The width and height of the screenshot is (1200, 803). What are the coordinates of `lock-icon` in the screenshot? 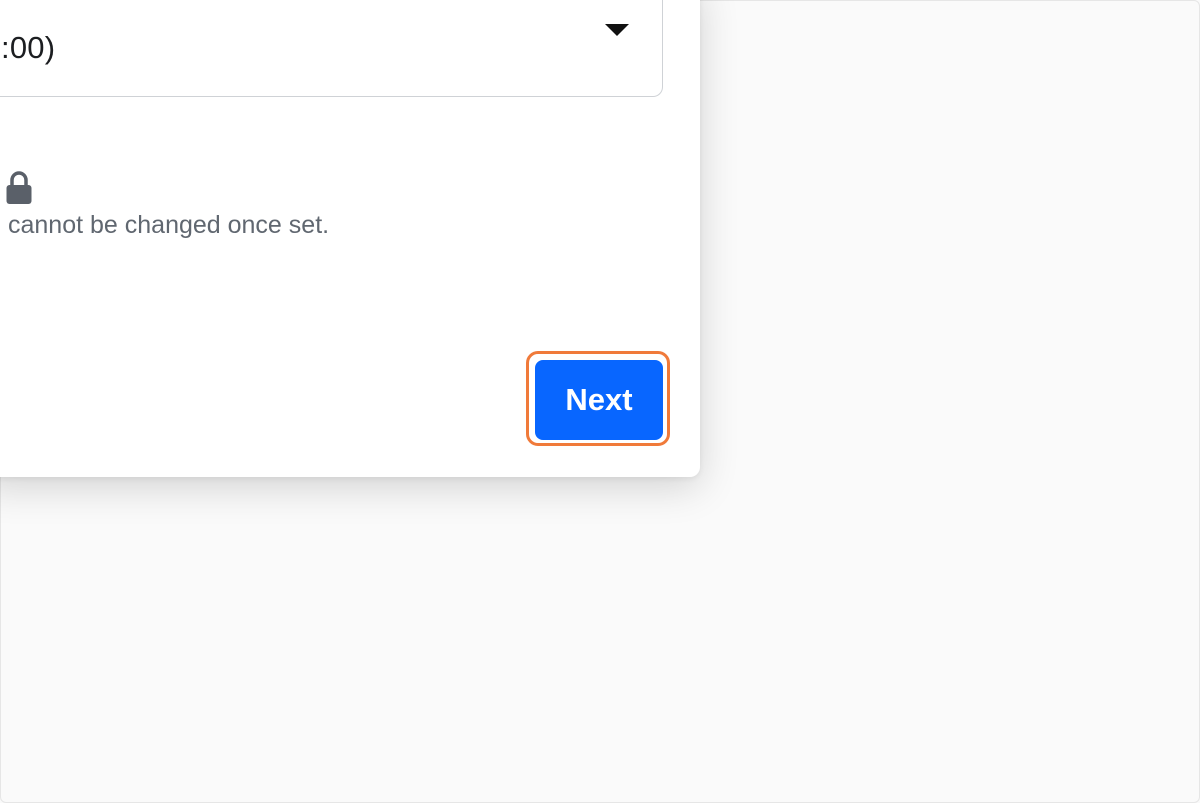 It's located at (19, 187).